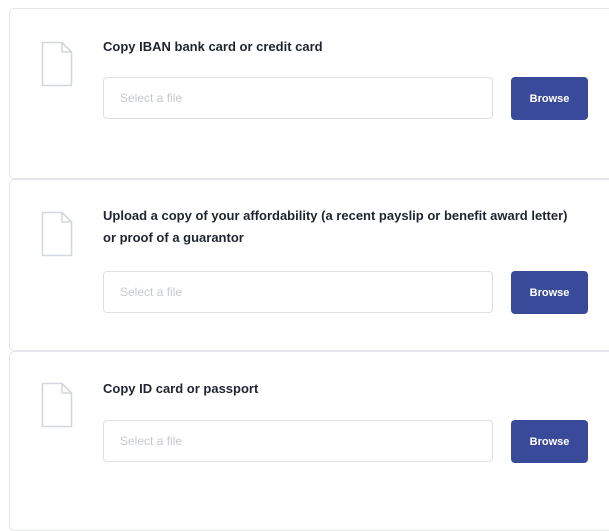 This screenshot has width=609, height=531. I want to click on upload-title: Copy IBAN bank card or credit card, so click(213, 46).